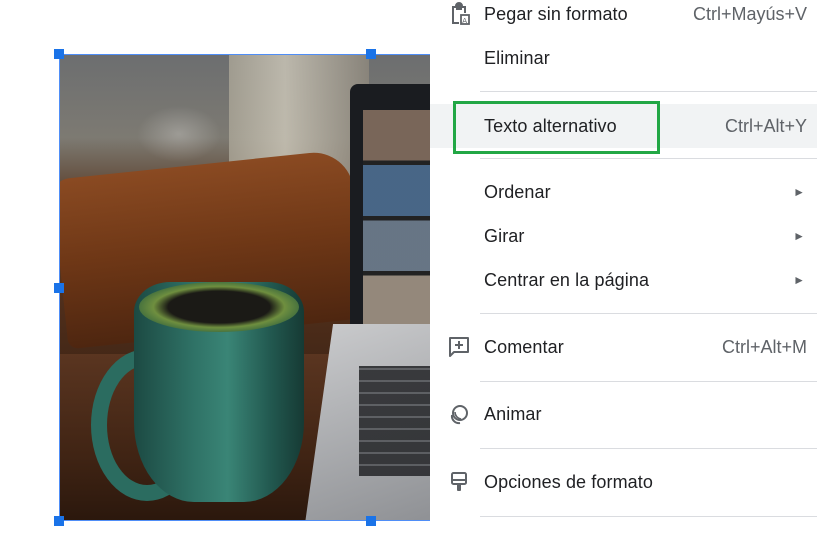 Image resolution: width=817 pixels, height=533 pixels. What do you see at coordinates (524, 346) in the screenshot?
I see `menu-item-label: Comentar` at bounding box center [524, 346].